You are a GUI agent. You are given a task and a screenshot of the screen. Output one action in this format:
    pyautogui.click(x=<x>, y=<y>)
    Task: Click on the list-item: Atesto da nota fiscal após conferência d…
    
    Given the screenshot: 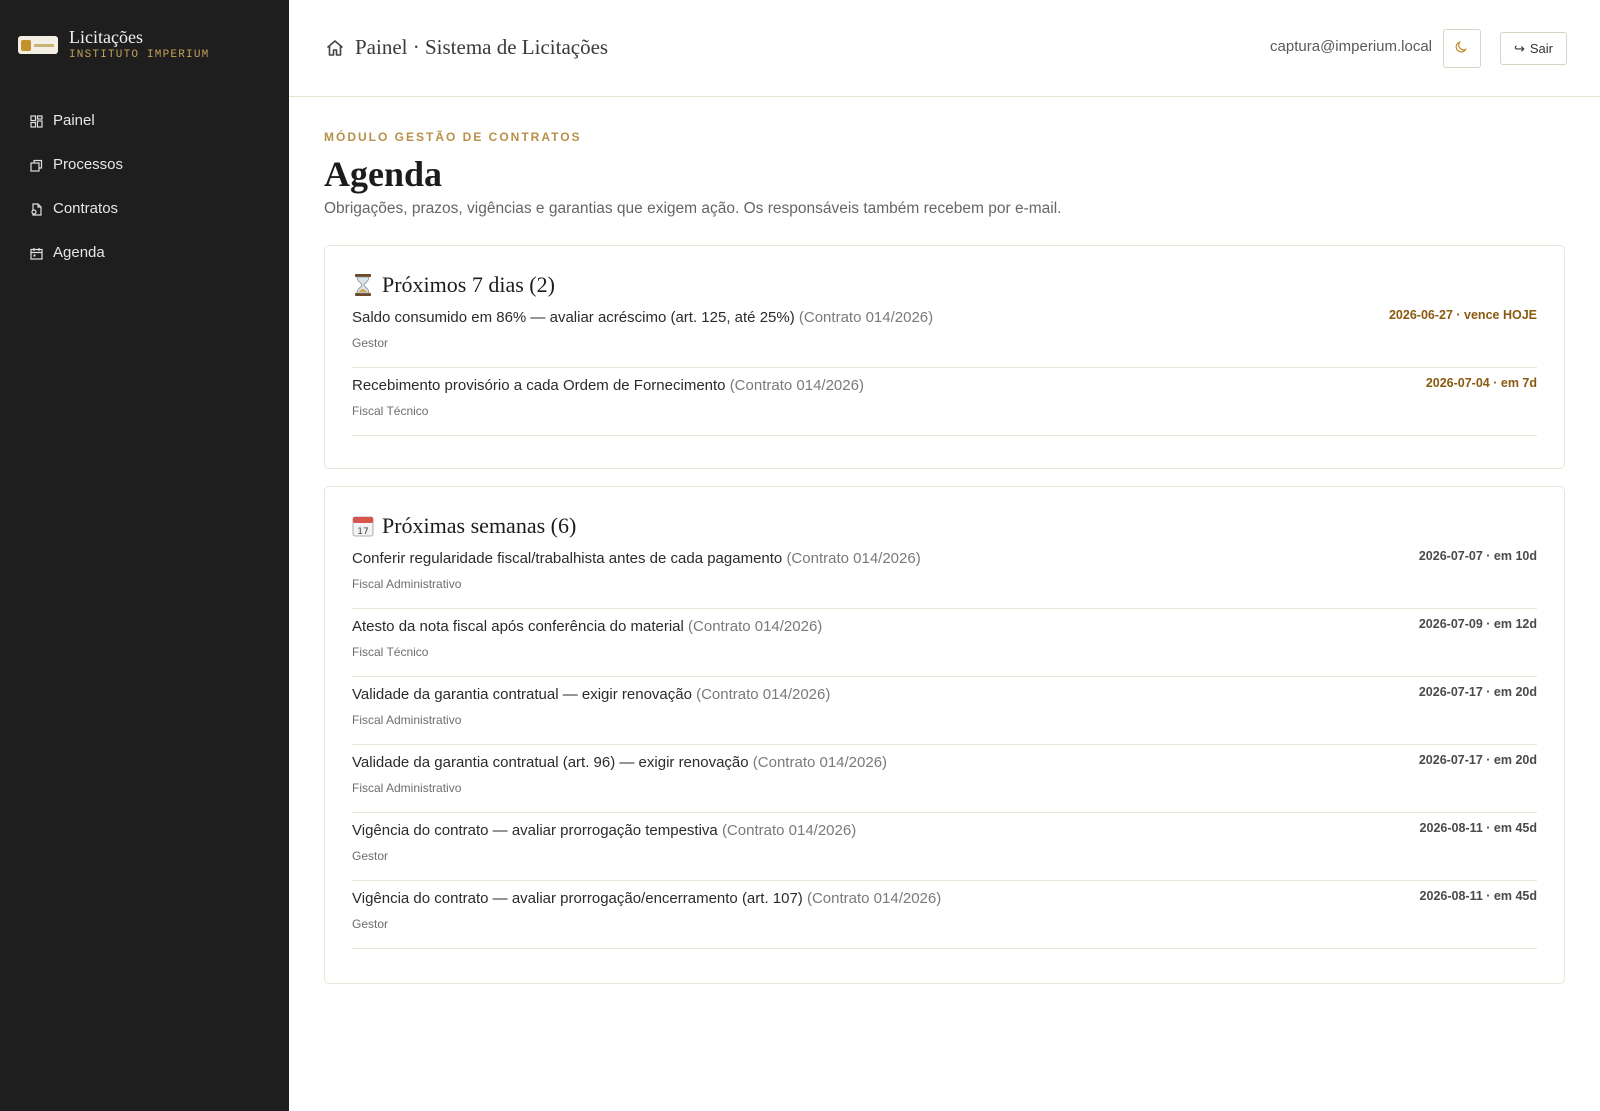 What is the action you would take?
    pyautogui.click(x=944, y=643)
    